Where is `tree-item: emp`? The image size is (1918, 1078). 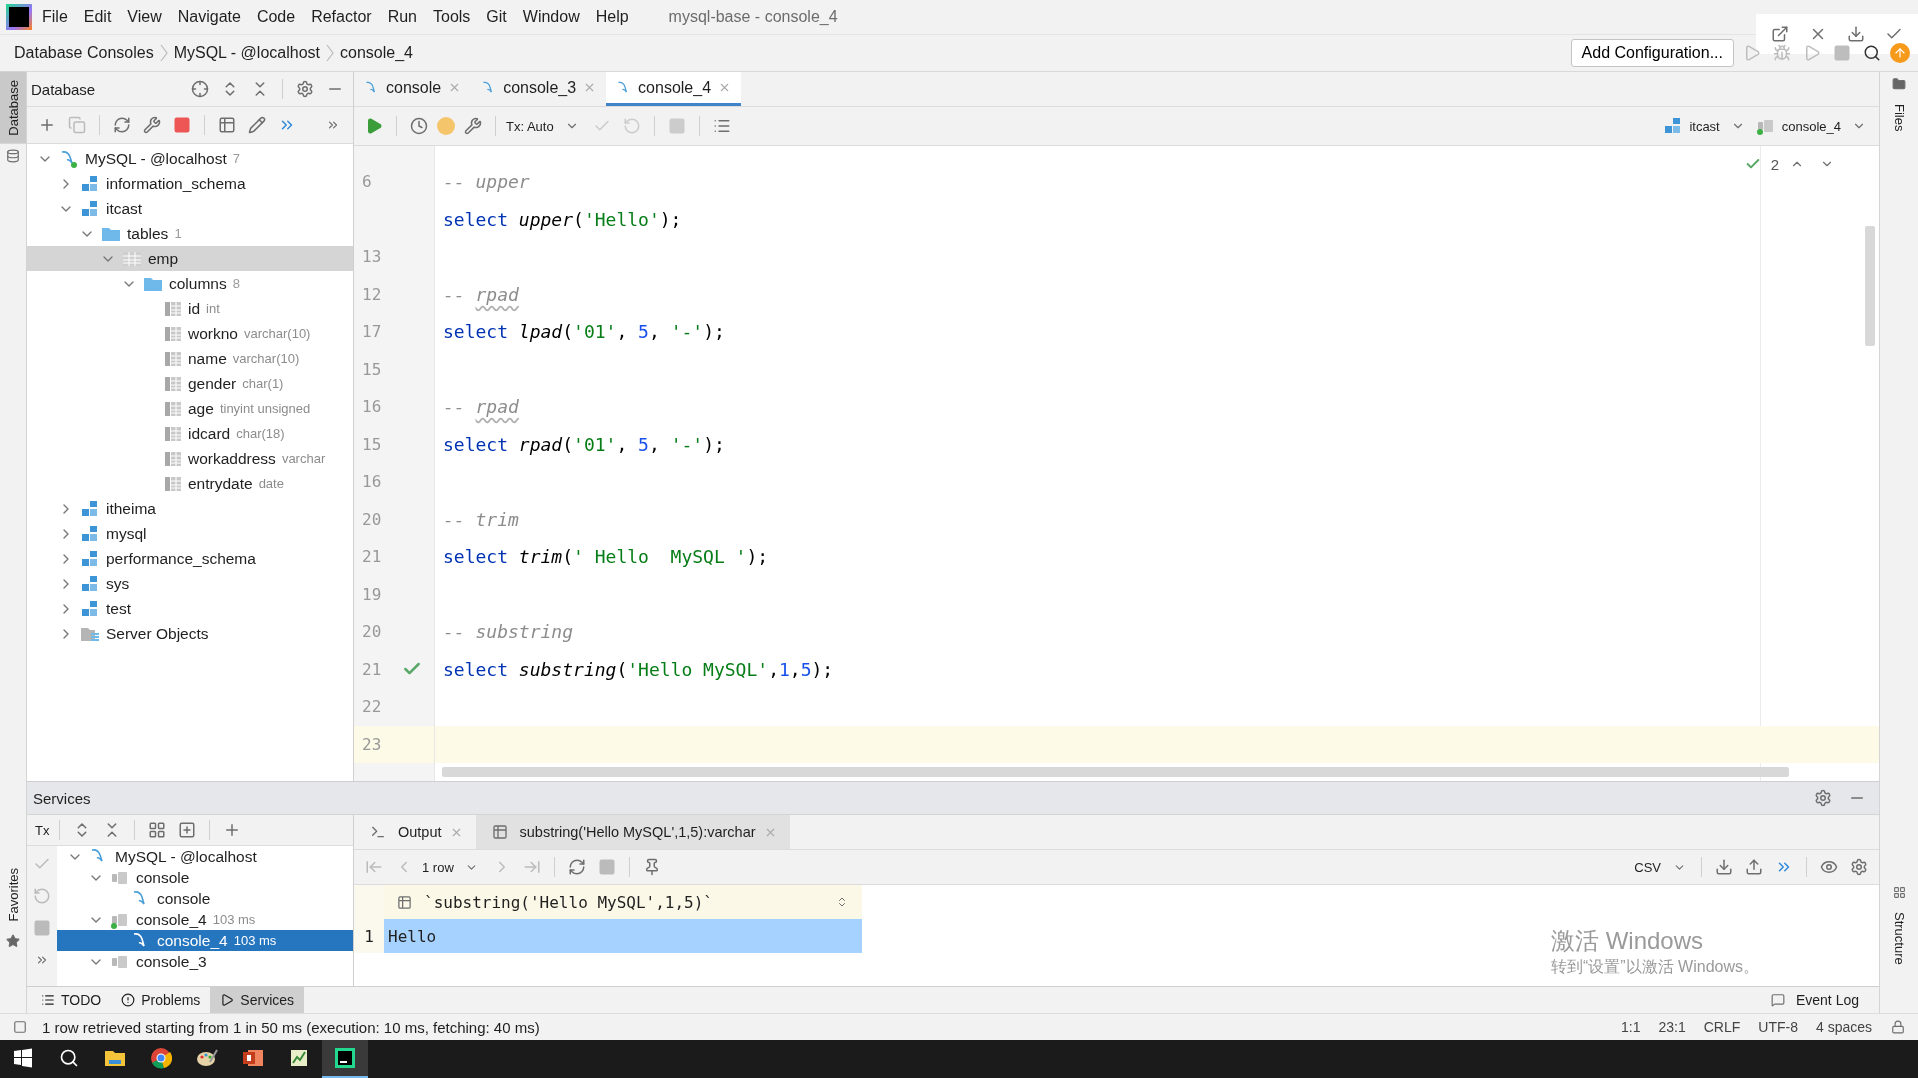
tree-item: emp is located at coordinates (190, 258).